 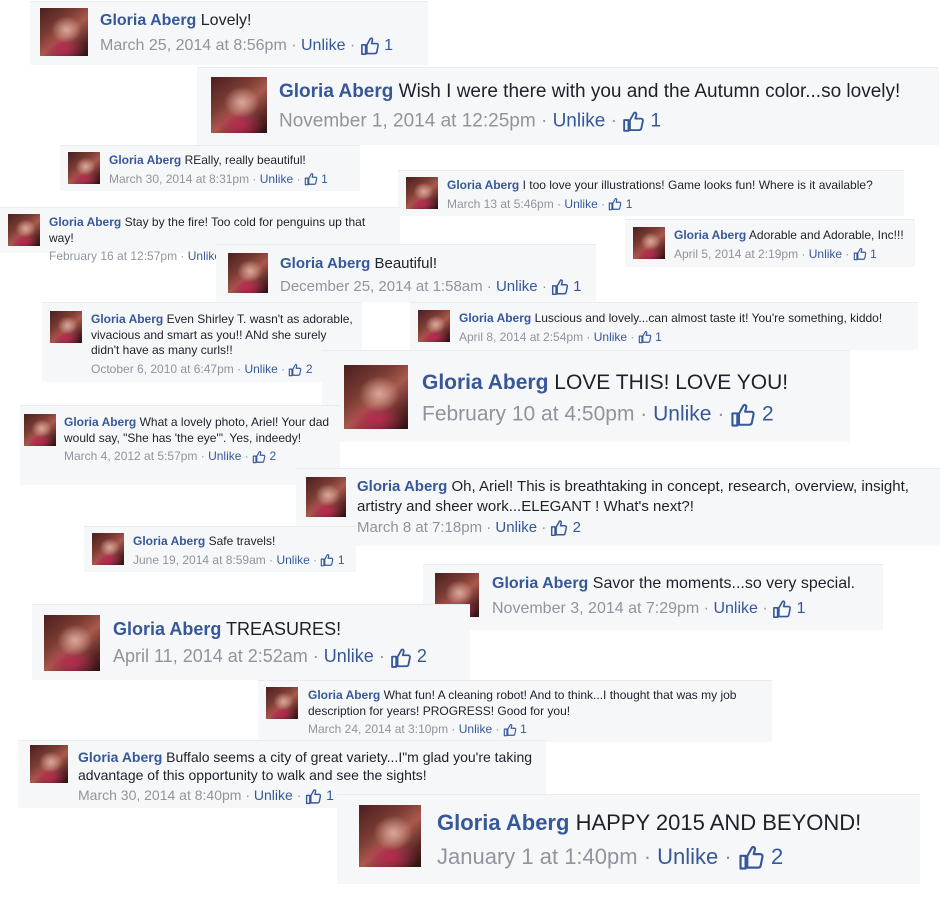 What do you see at coordinates (378, 729) in the screenshot?
I see `comment-timestamp: March 24, 2014 at 3:10pm` at bounding box center [378, 729].